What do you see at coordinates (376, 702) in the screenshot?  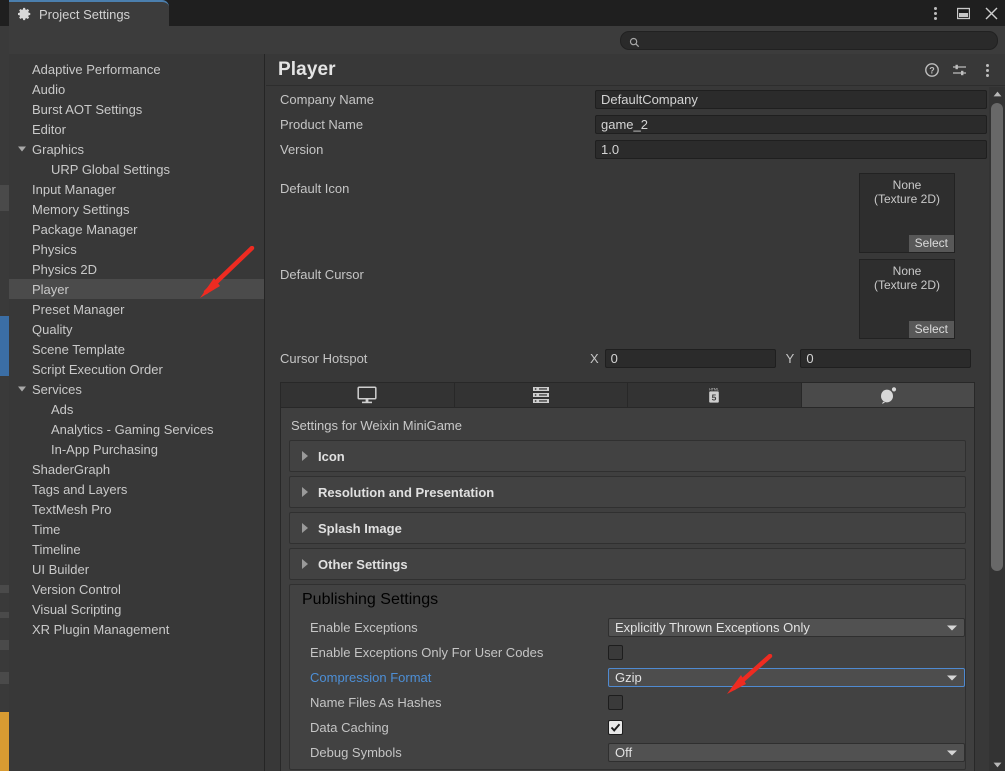 I see `name-files-as-hashes-label: Name Files As Hashes` at bounding box center [376, 702].